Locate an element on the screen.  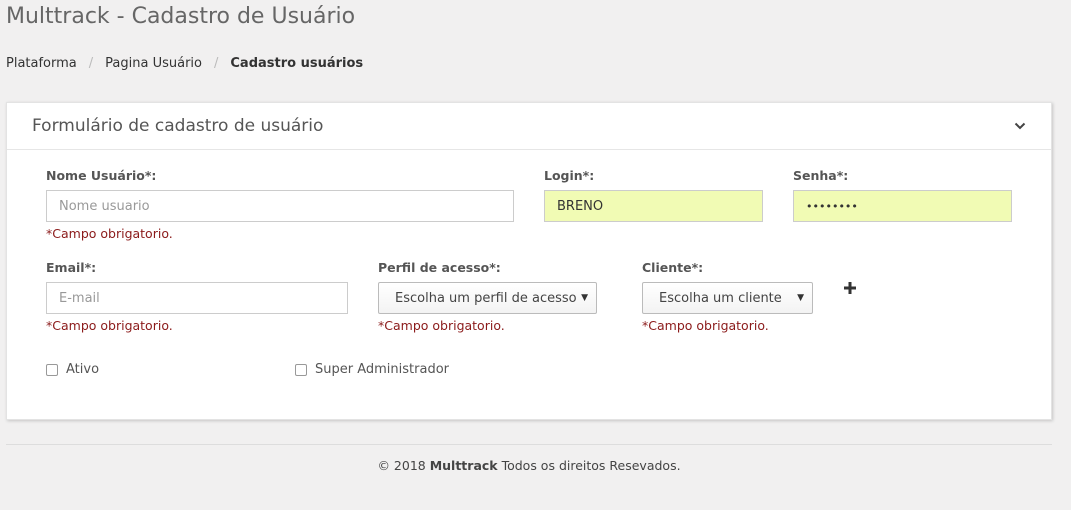
breadcrumb-item-pagina-usuario: Pagina Usuário is located at coordinates (153, 63).